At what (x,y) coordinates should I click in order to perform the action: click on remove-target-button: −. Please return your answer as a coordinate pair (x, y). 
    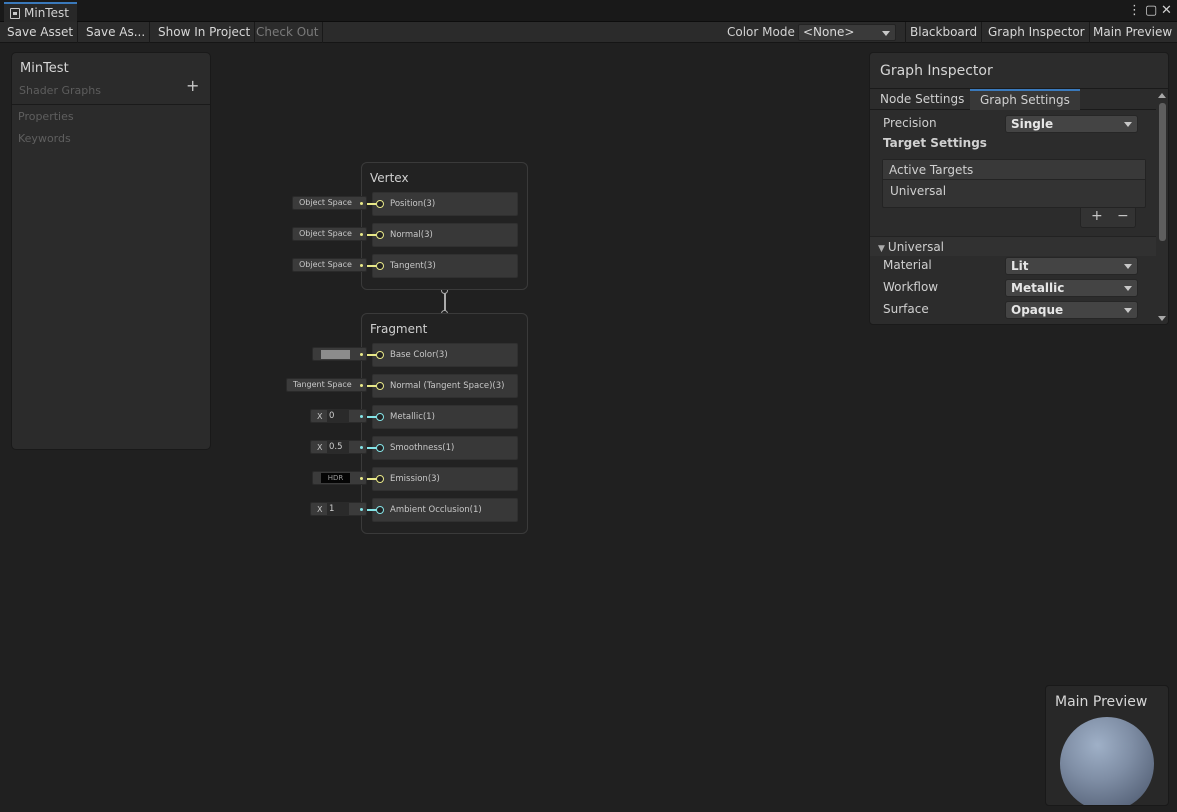
    Looking at the image, I should click on (1123, 216).